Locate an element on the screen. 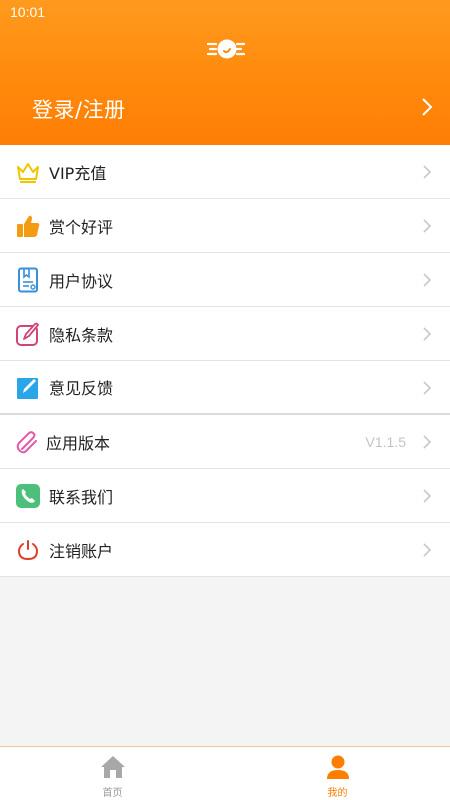  menu-item-label: VIP充值 is located at coordinates (78, 173).